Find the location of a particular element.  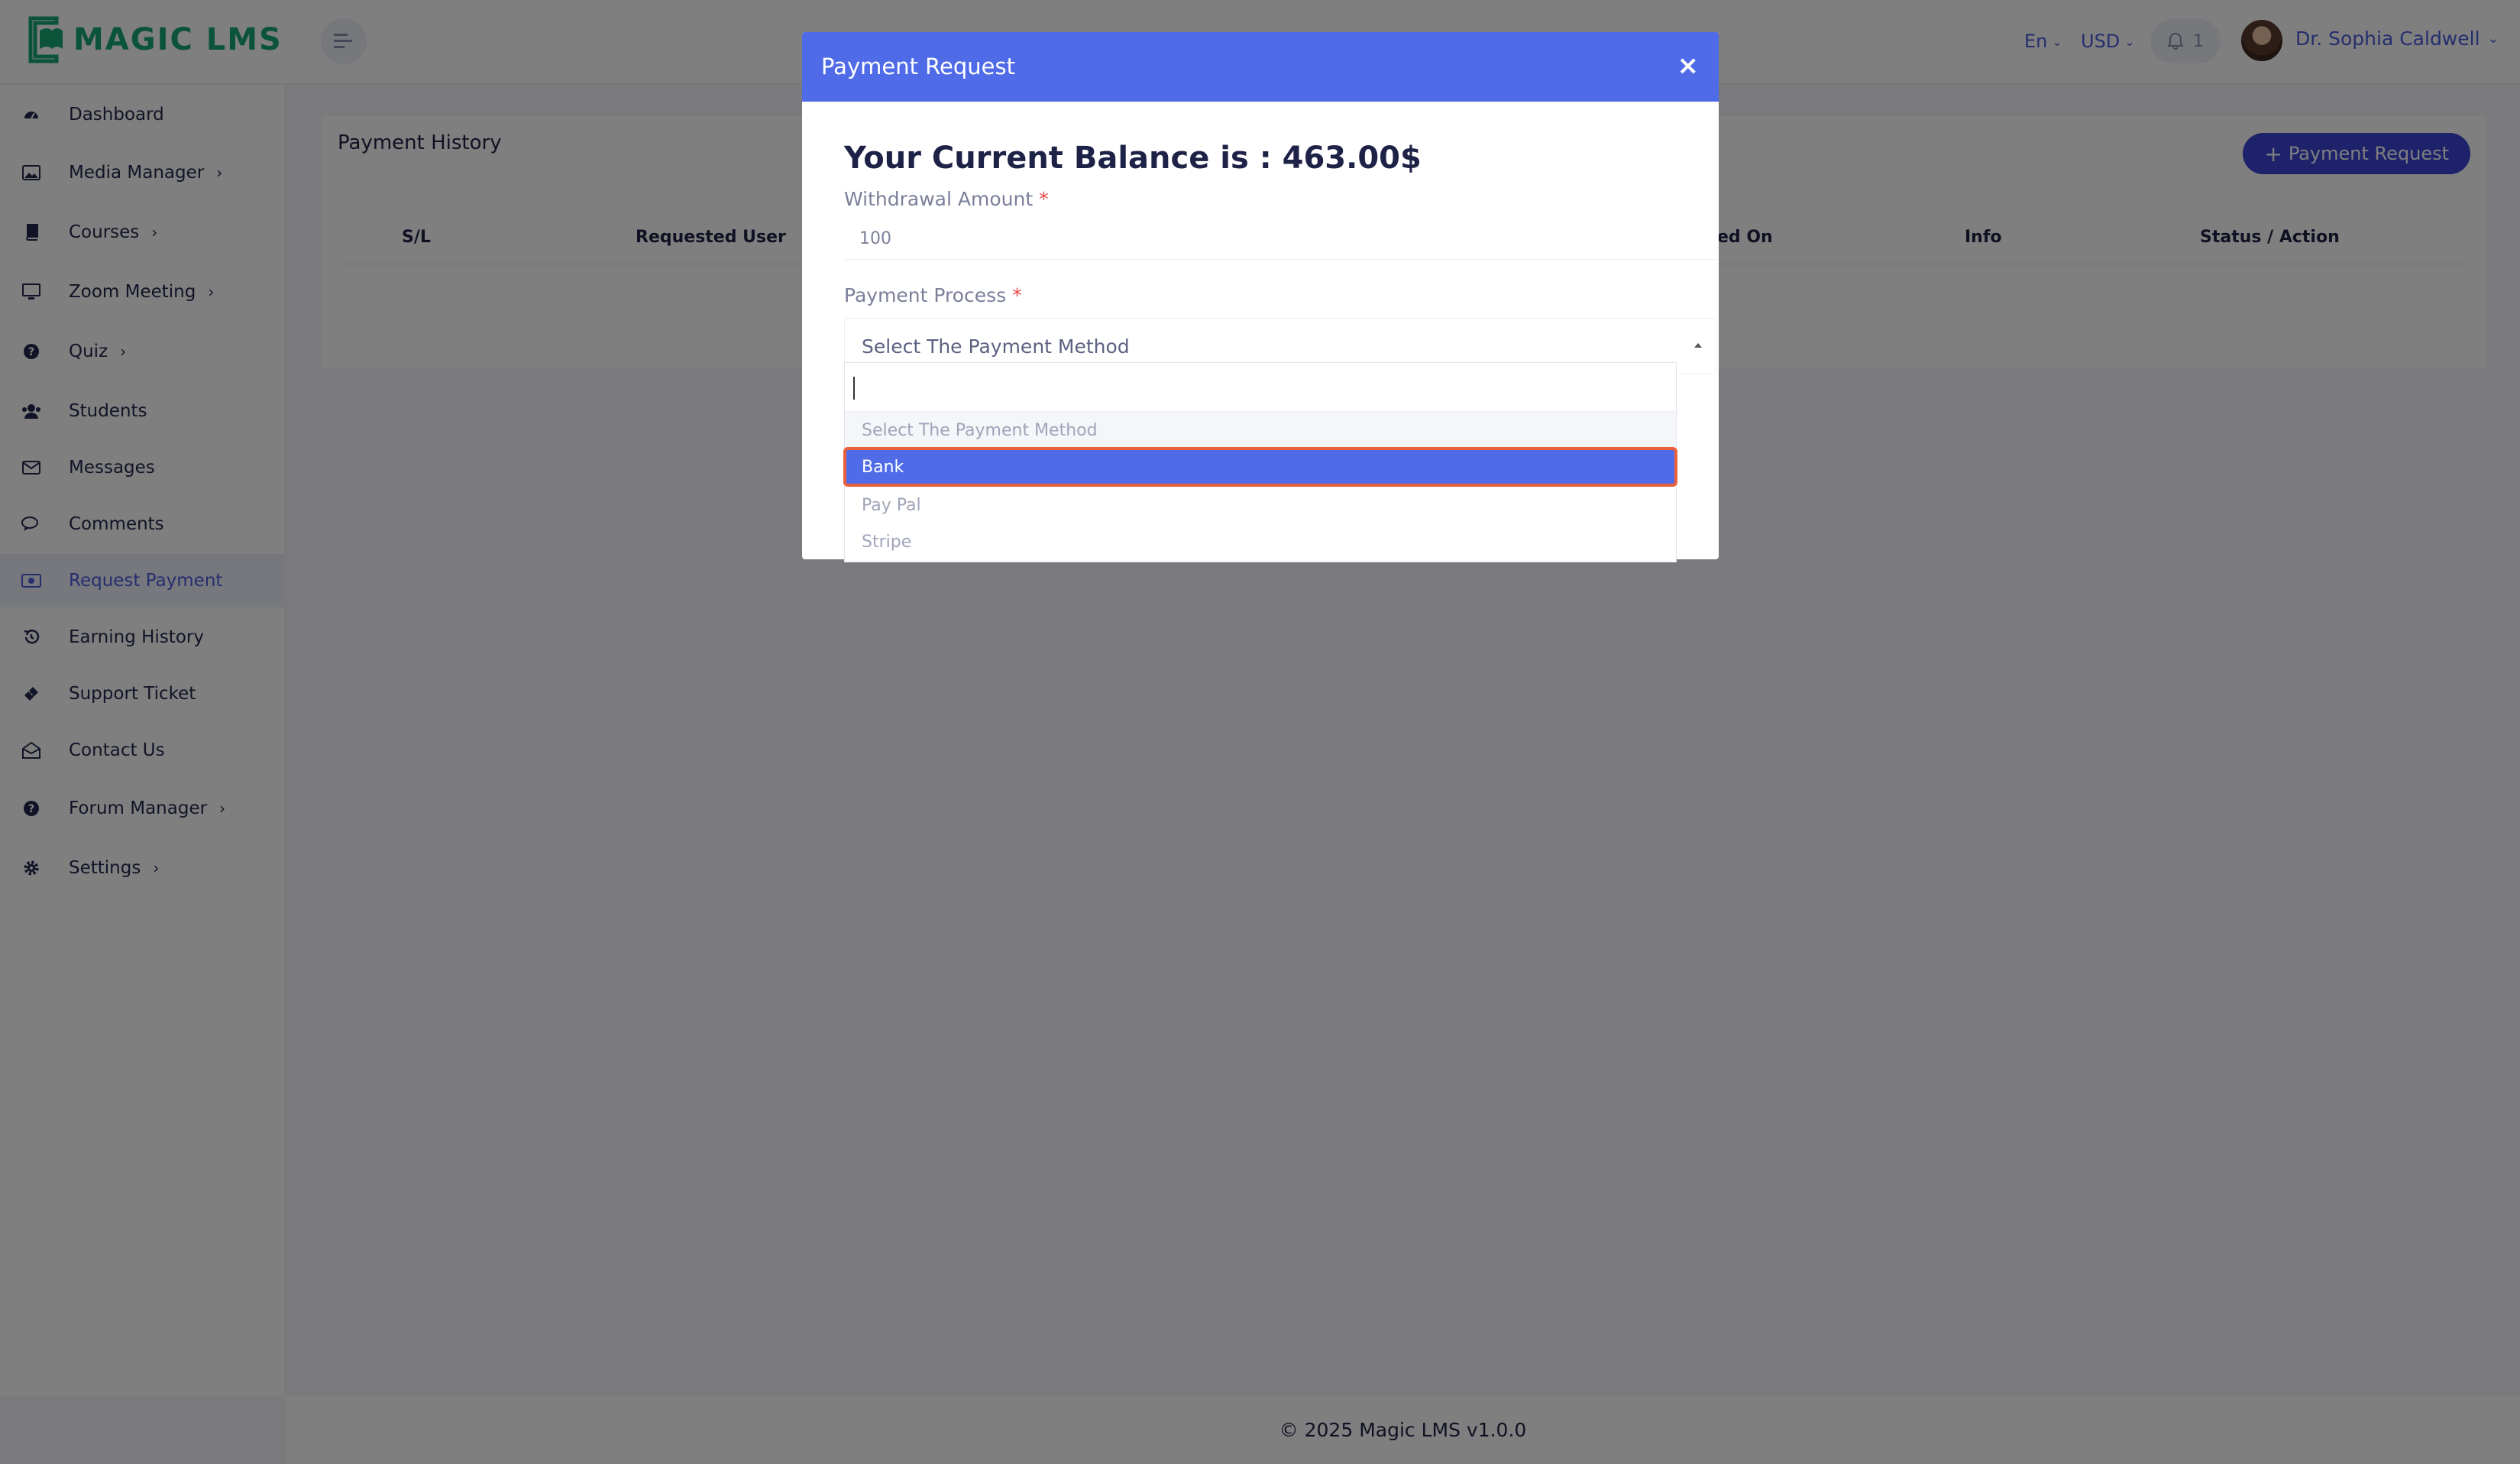

dropdown-option-placeholder: Select The Payment Method is located at coordinates (1260, 430).